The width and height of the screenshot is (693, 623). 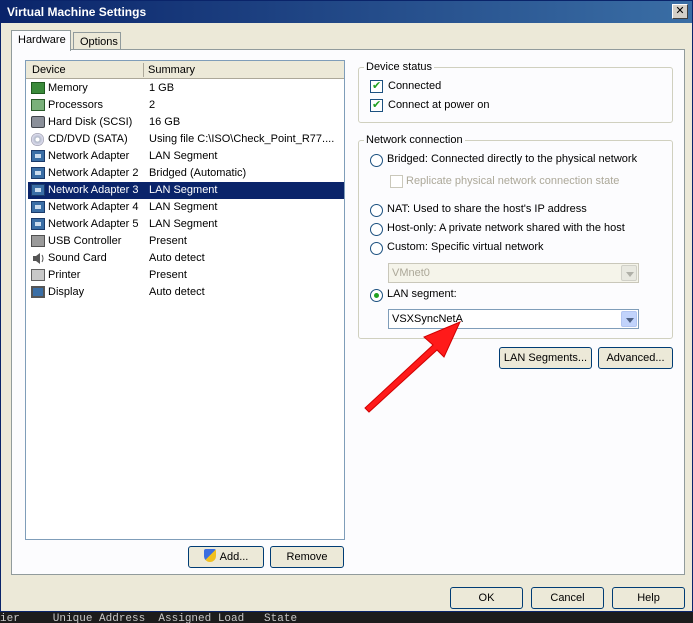 I want to click on memory-icon, so click(x=38, y=88).